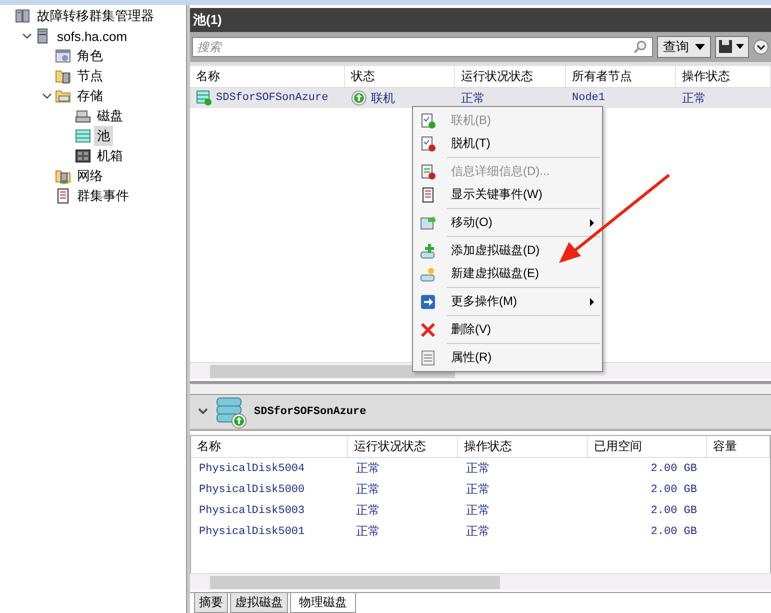  I want to click on panel-title: 池(1), so click(480, 20).